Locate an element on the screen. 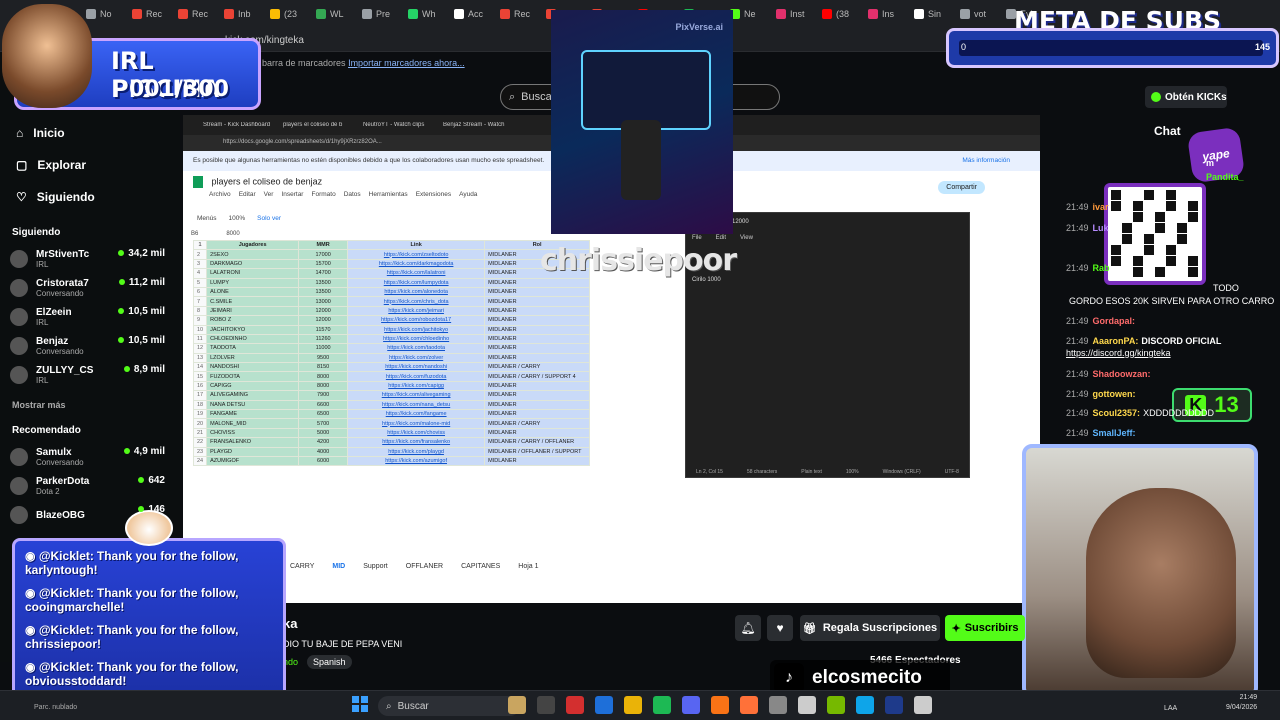 This screenshot has width=1280, height=720. chat-message: 21:49 ivar is located at coordinates (1087, 207).